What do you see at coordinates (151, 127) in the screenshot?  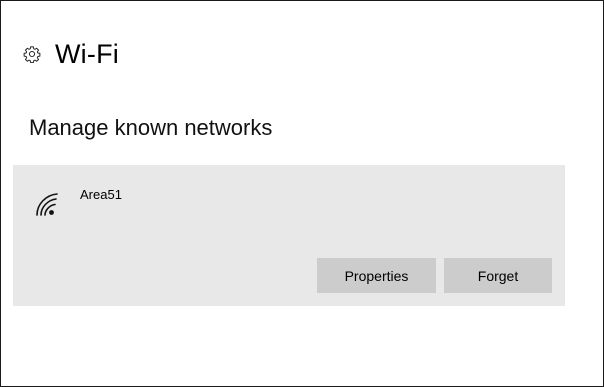 I see `section-heading: Manage known networks` at bounding box center [151, 127].